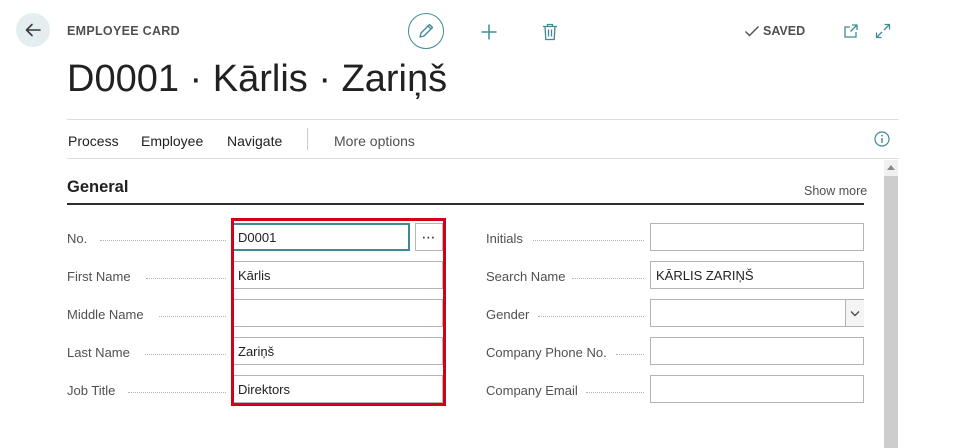 The width and height of the screenshot is (965, 448). I want to click on plus-icon, so click(489, 32).